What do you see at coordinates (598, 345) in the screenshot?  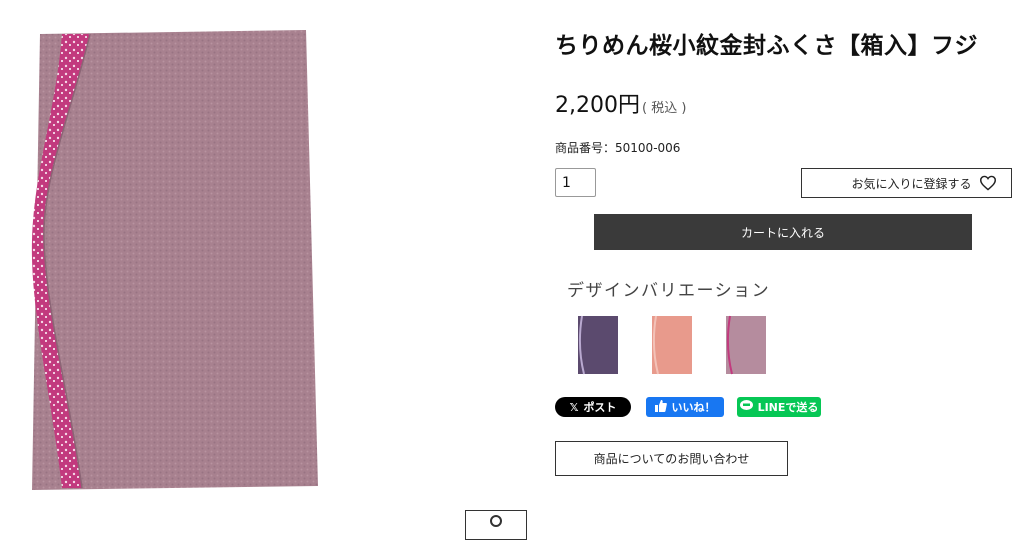 I see `variation-swatch-purple` at bounding box center [598, 345].